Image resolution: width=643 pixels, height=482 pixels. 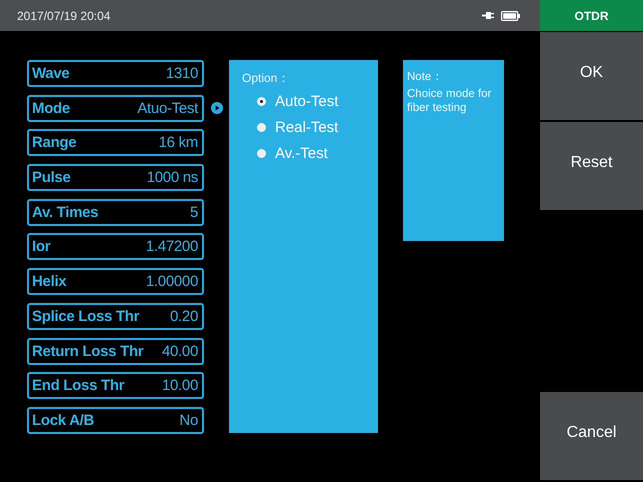 I want to click on date-time: 2017/07/19 20:04, so click(x=63, y=15).